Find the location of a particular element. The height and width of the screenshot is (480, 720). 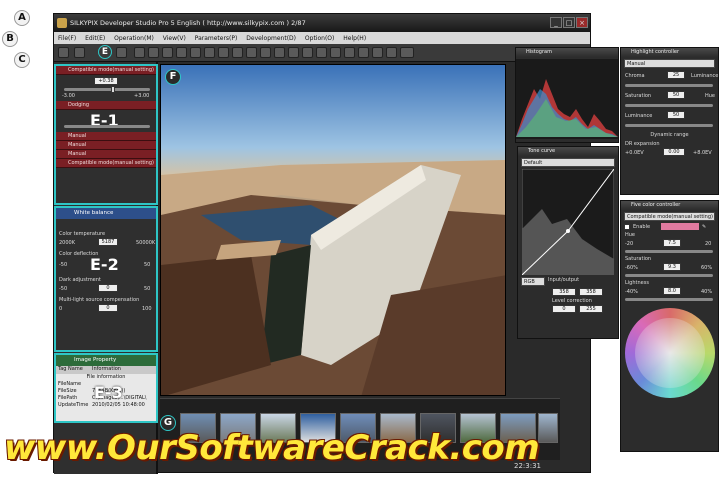

view-grid-icon is located at coordinates (181, 52).